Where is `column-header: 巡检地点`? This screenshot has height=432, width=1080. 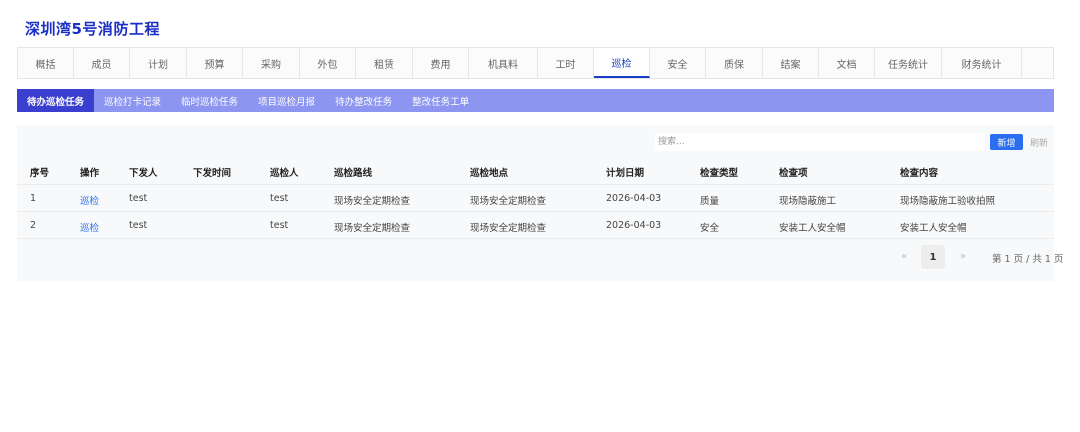 column-header: 巡检地点 is located at coordinates (489, 173).